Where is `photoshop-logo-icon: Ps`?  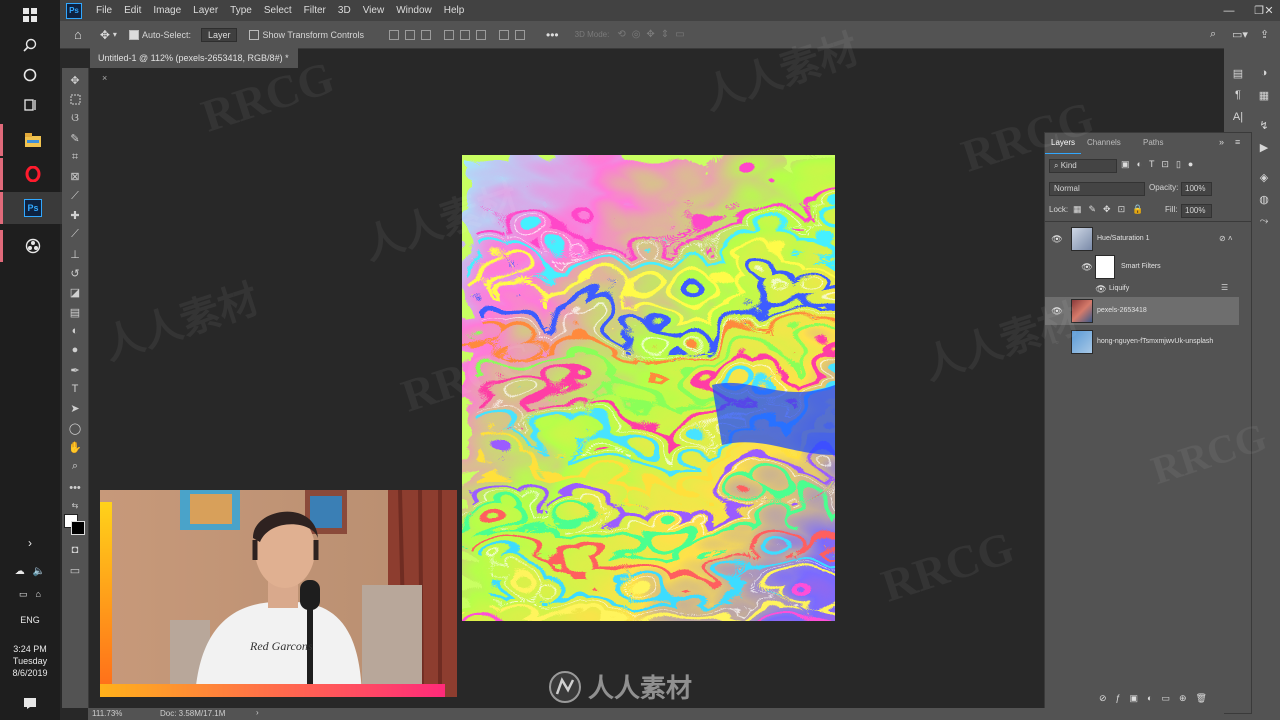
photoshop-logo-icon: Ps is located at coordinates (74, 10).